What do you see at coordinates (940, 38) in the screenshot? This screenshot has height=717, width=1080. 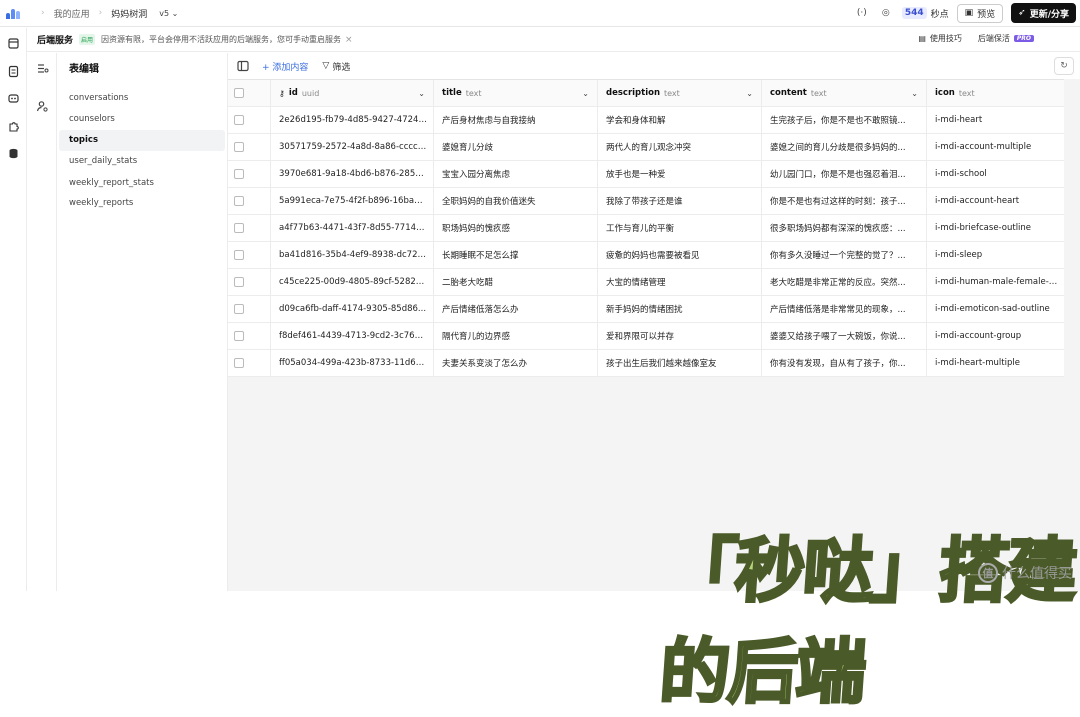 I see `tips-link: ▤ 使用技巧` at bounding box center [940, 38].